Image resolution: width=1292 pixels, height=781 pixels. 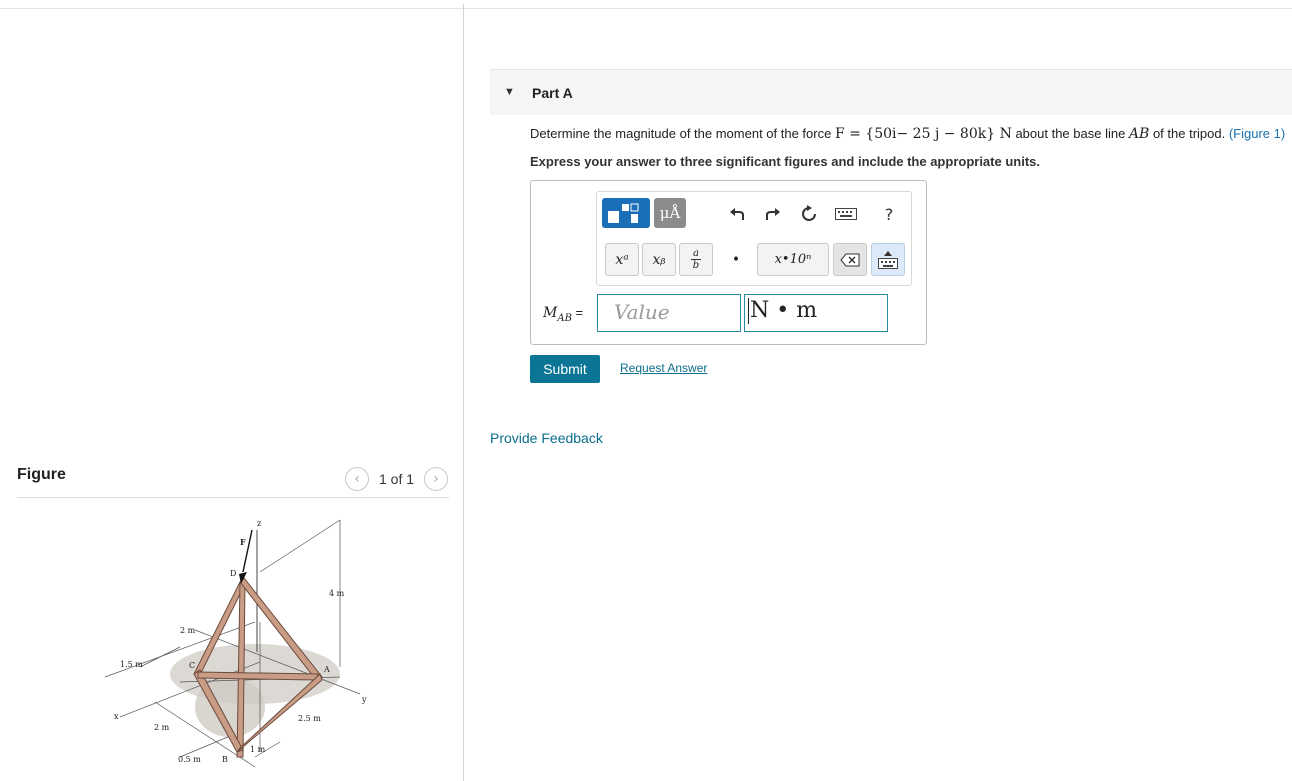 What do you see at coordinates (326, 669) in the screenshot?
I see `label-A: A` at bounding box center [326, 669].